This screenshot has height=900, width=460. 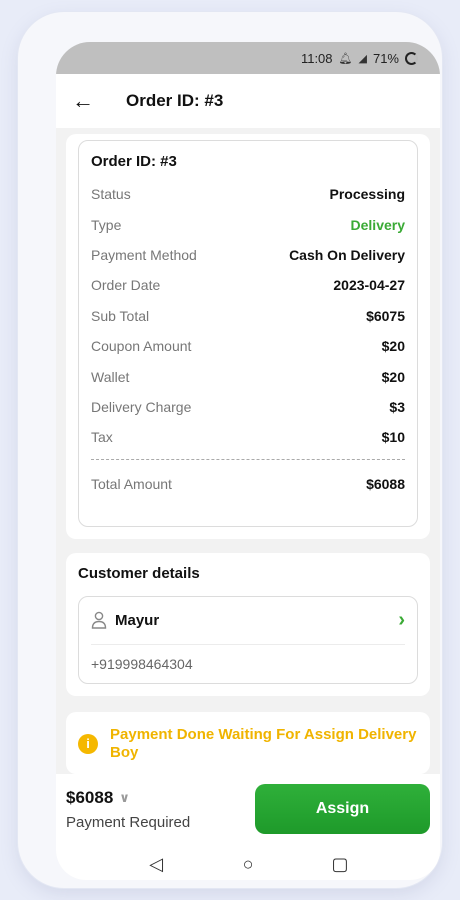 What do you see at coordinates (128, 809) in the screenshot?
I see `amount-block: $6088 ∨ Payment Required` at bounding box center [128, 809].